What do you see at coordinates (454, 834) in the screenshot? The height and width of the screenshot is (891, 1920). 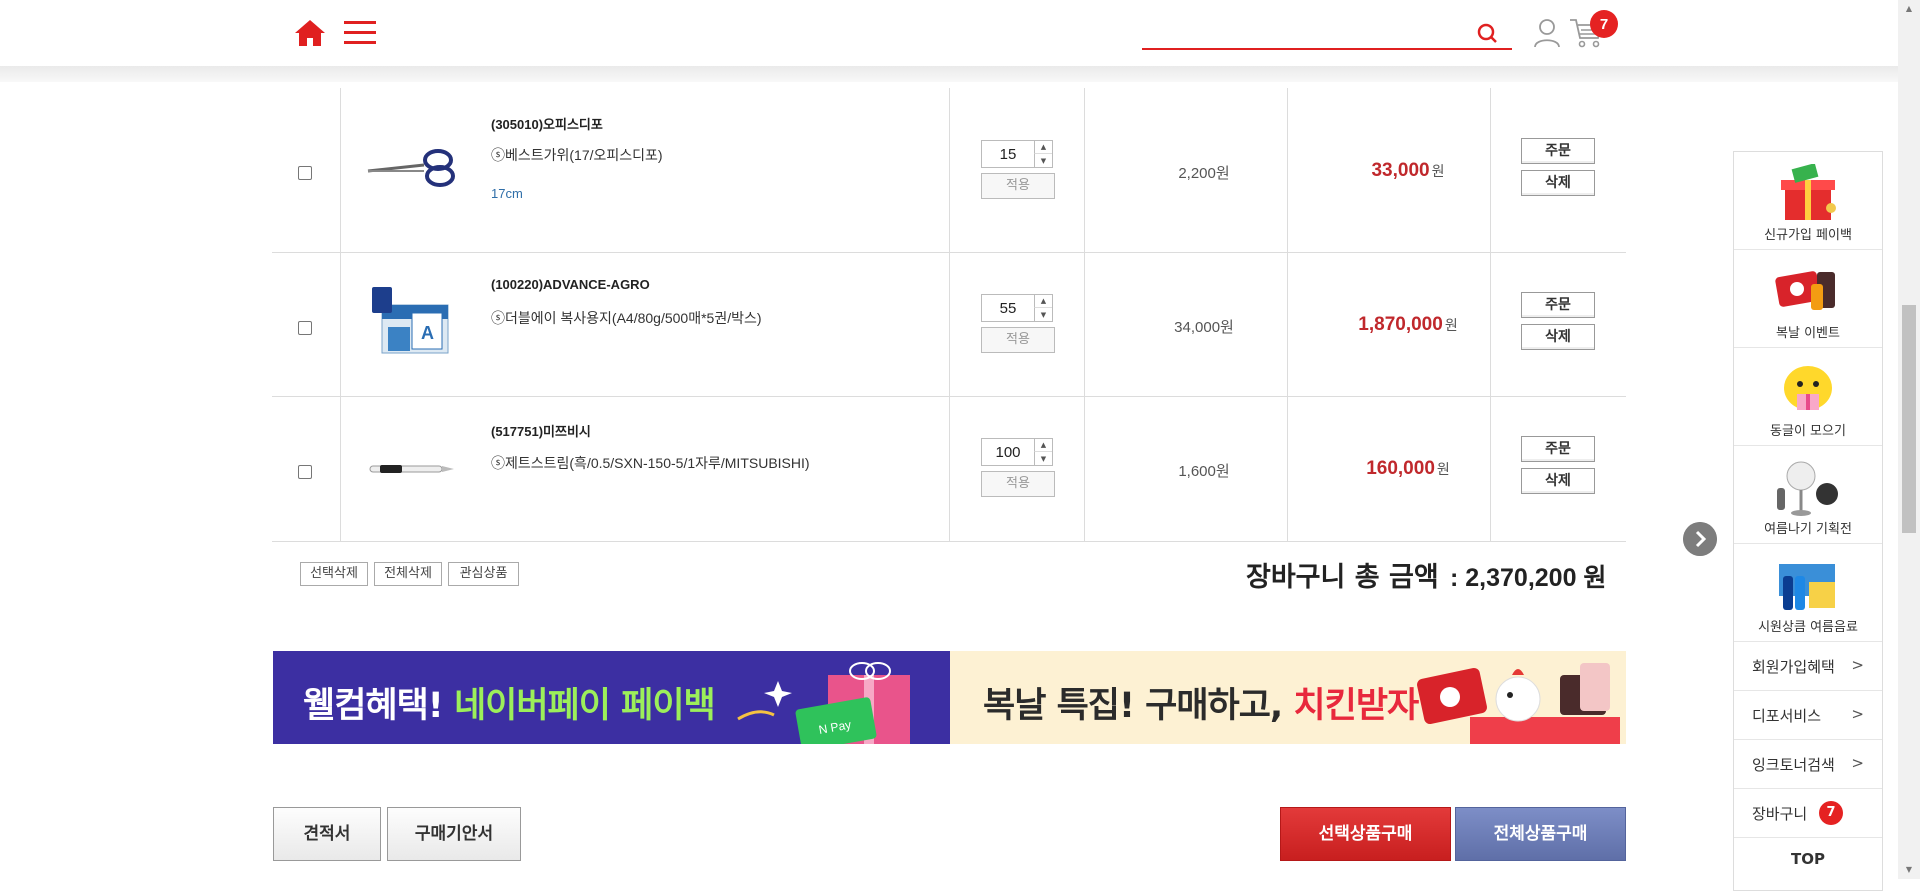 I see `purchase-guide-button: 구매기안서` at bounding box center [454, 834].